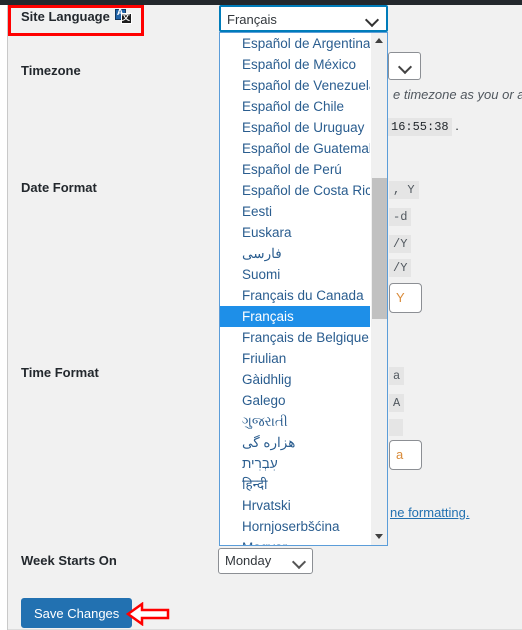 The height and width of the screenshot is (630, 522). I want to click on admin-menu-edge, so click(4, 317).